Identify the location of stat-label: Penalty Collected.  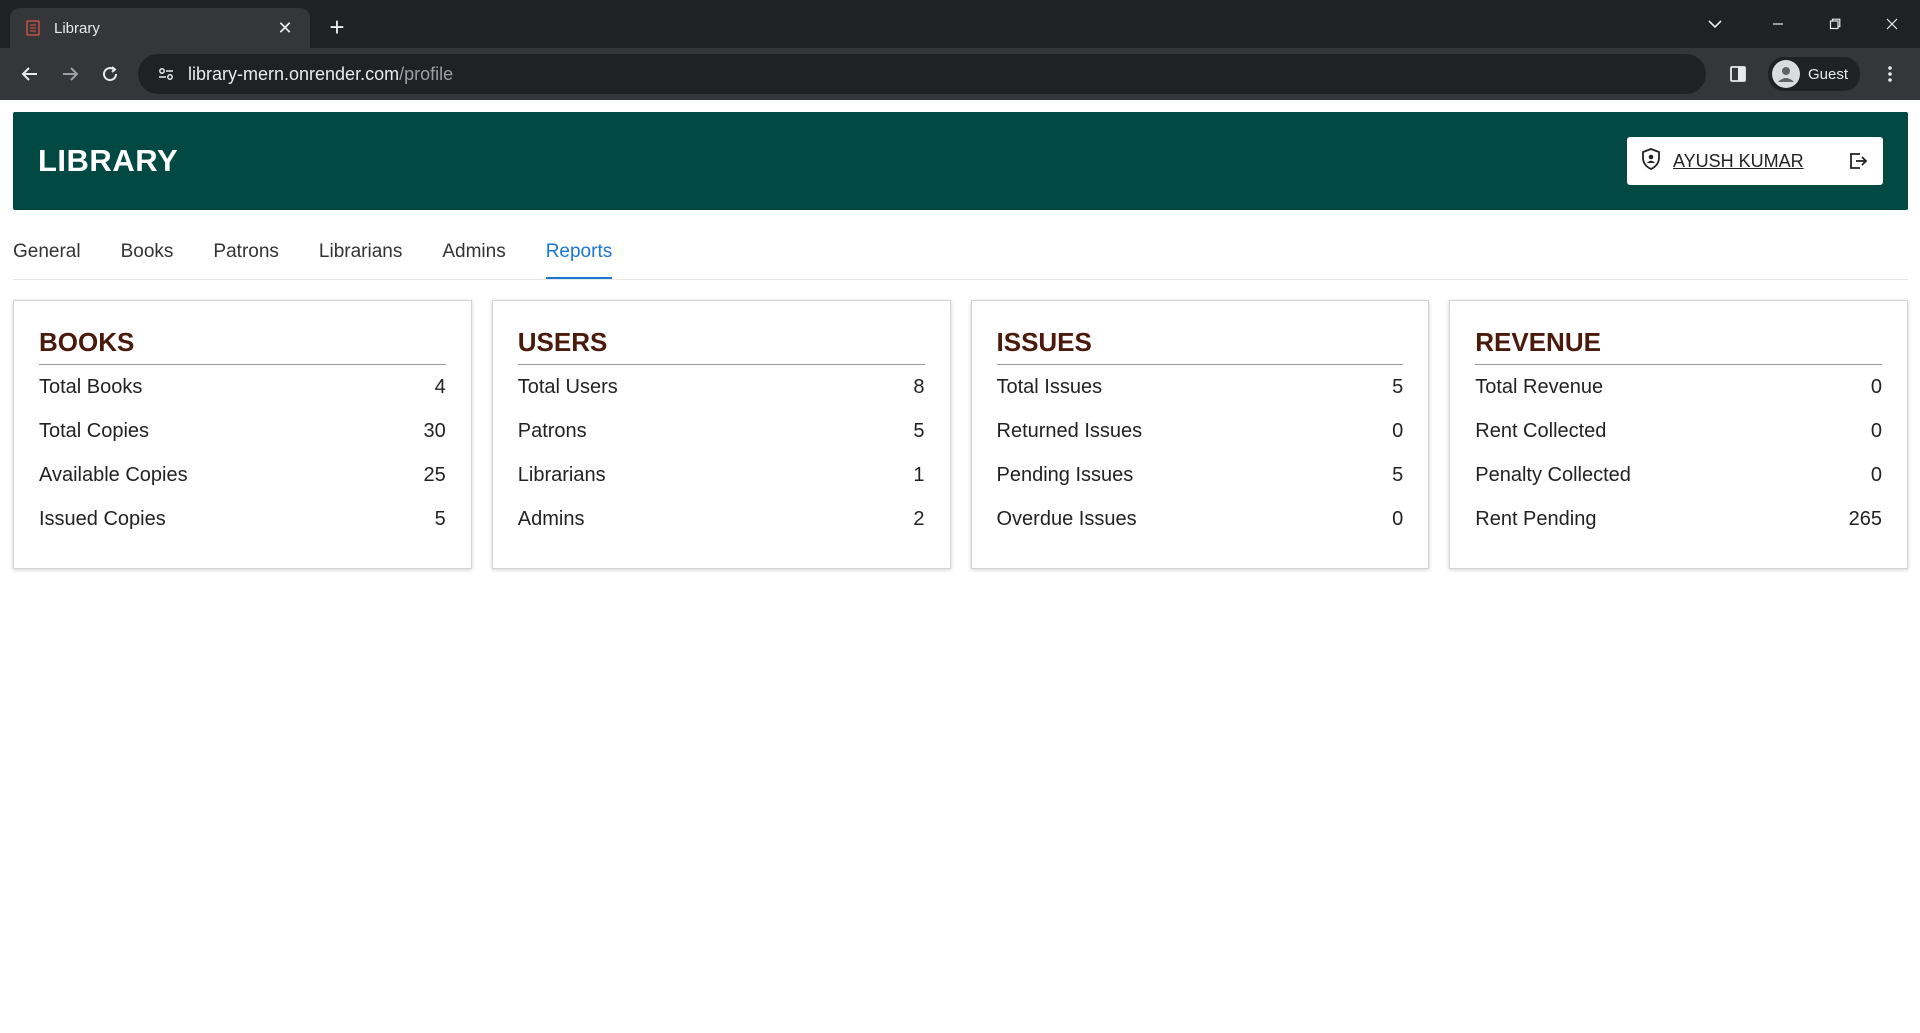
(1553, 474).